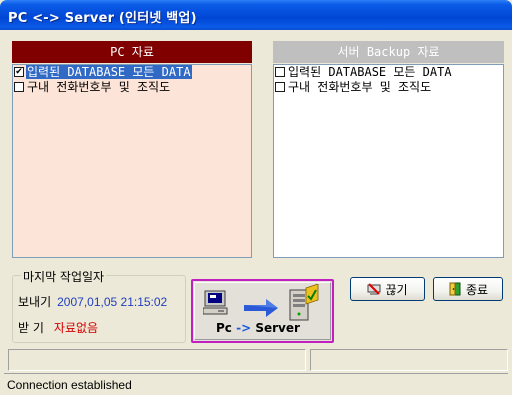 The width and height of the screenshot is (512, 395). What do you see at coordinates (64, 276) in the screenshot?
I see `last-work-date-legend: 마지막 작업일자` at bounding box center [64, 276].